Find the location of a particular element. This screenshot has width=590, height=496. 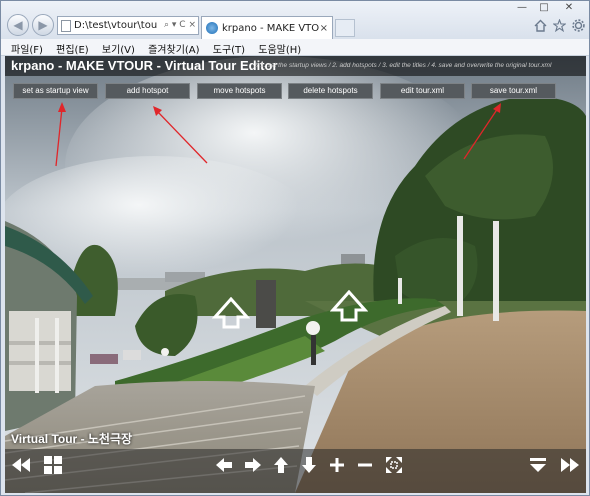

menu-tools: 도구(T) is located at coordinates (229, 47).